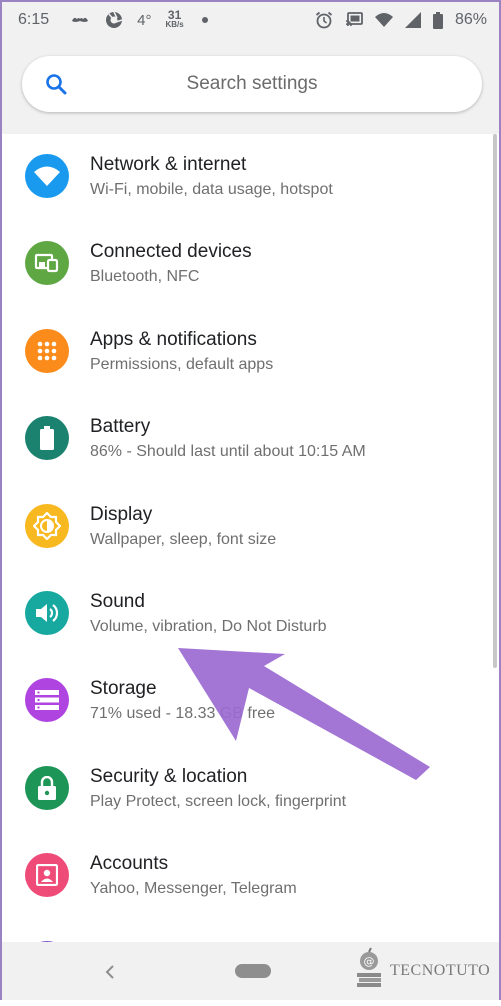 This screenshot has width=501, height=1006. Describe the element at coordinates (34, 19) in the screenshot. I see `status-time: 6:15` at that location.